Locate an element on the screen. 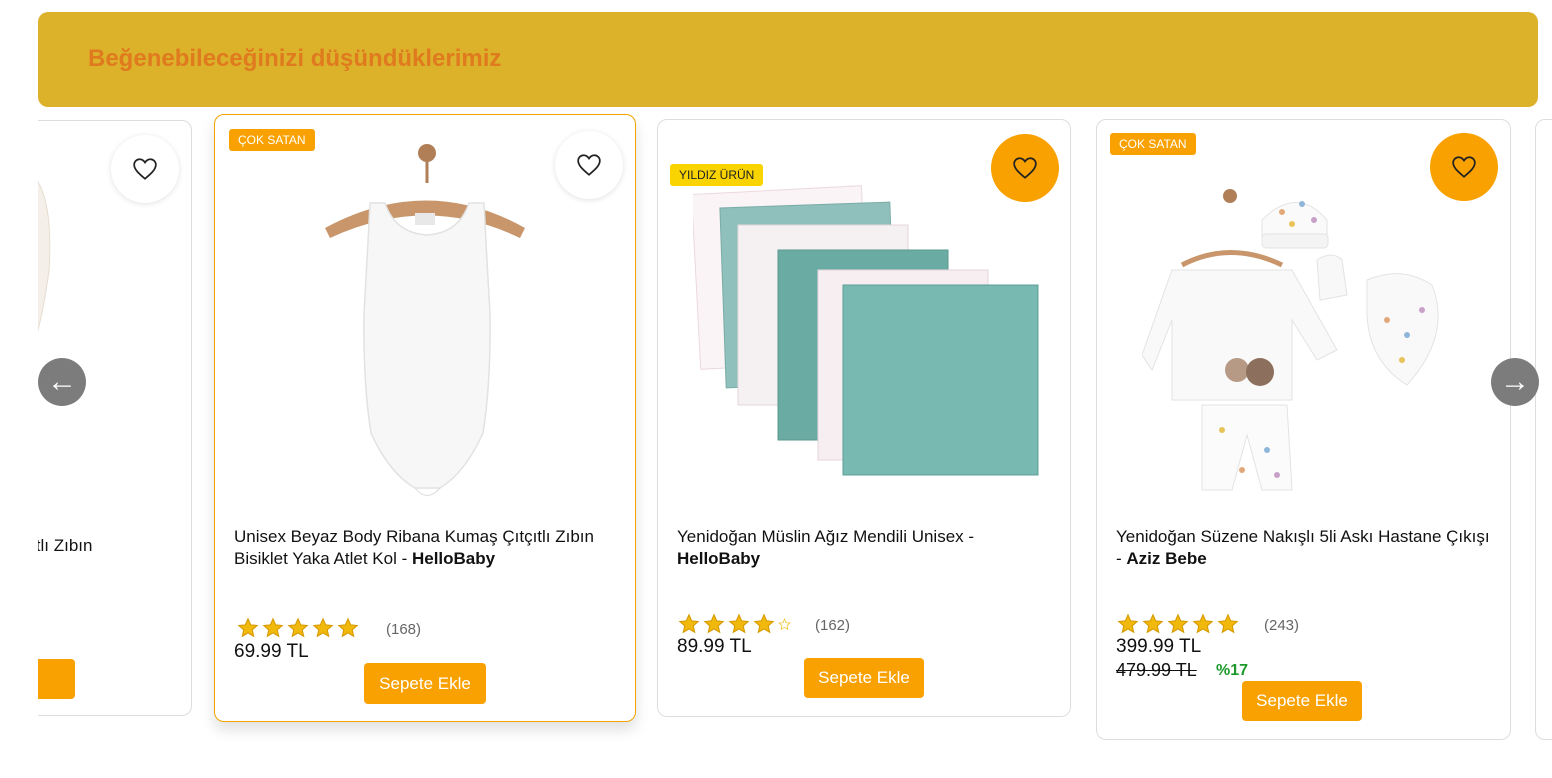 This screenshot has width=1552, height=778. product-card-partial: maş Çıtçıtlı Zıbın y is located at coordinates (115, 418).